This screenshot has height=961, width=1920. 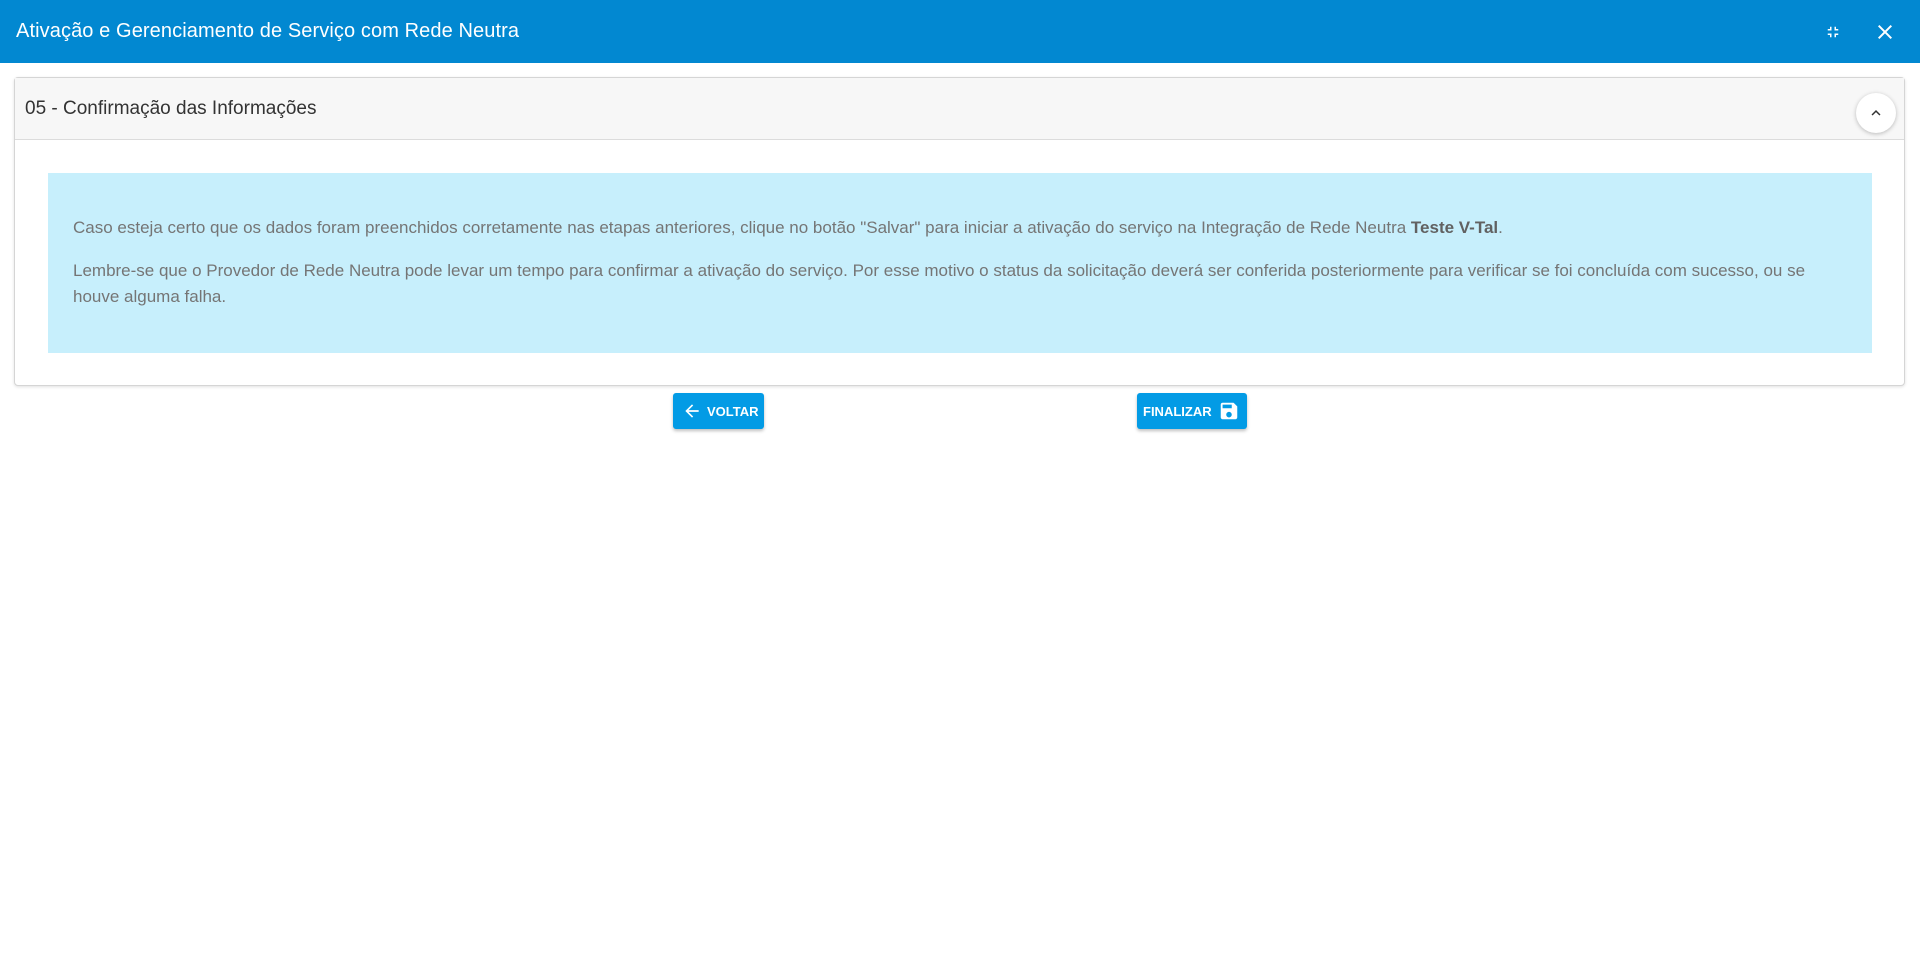 I want to click on window-actions, so click(x=1859, y=31).